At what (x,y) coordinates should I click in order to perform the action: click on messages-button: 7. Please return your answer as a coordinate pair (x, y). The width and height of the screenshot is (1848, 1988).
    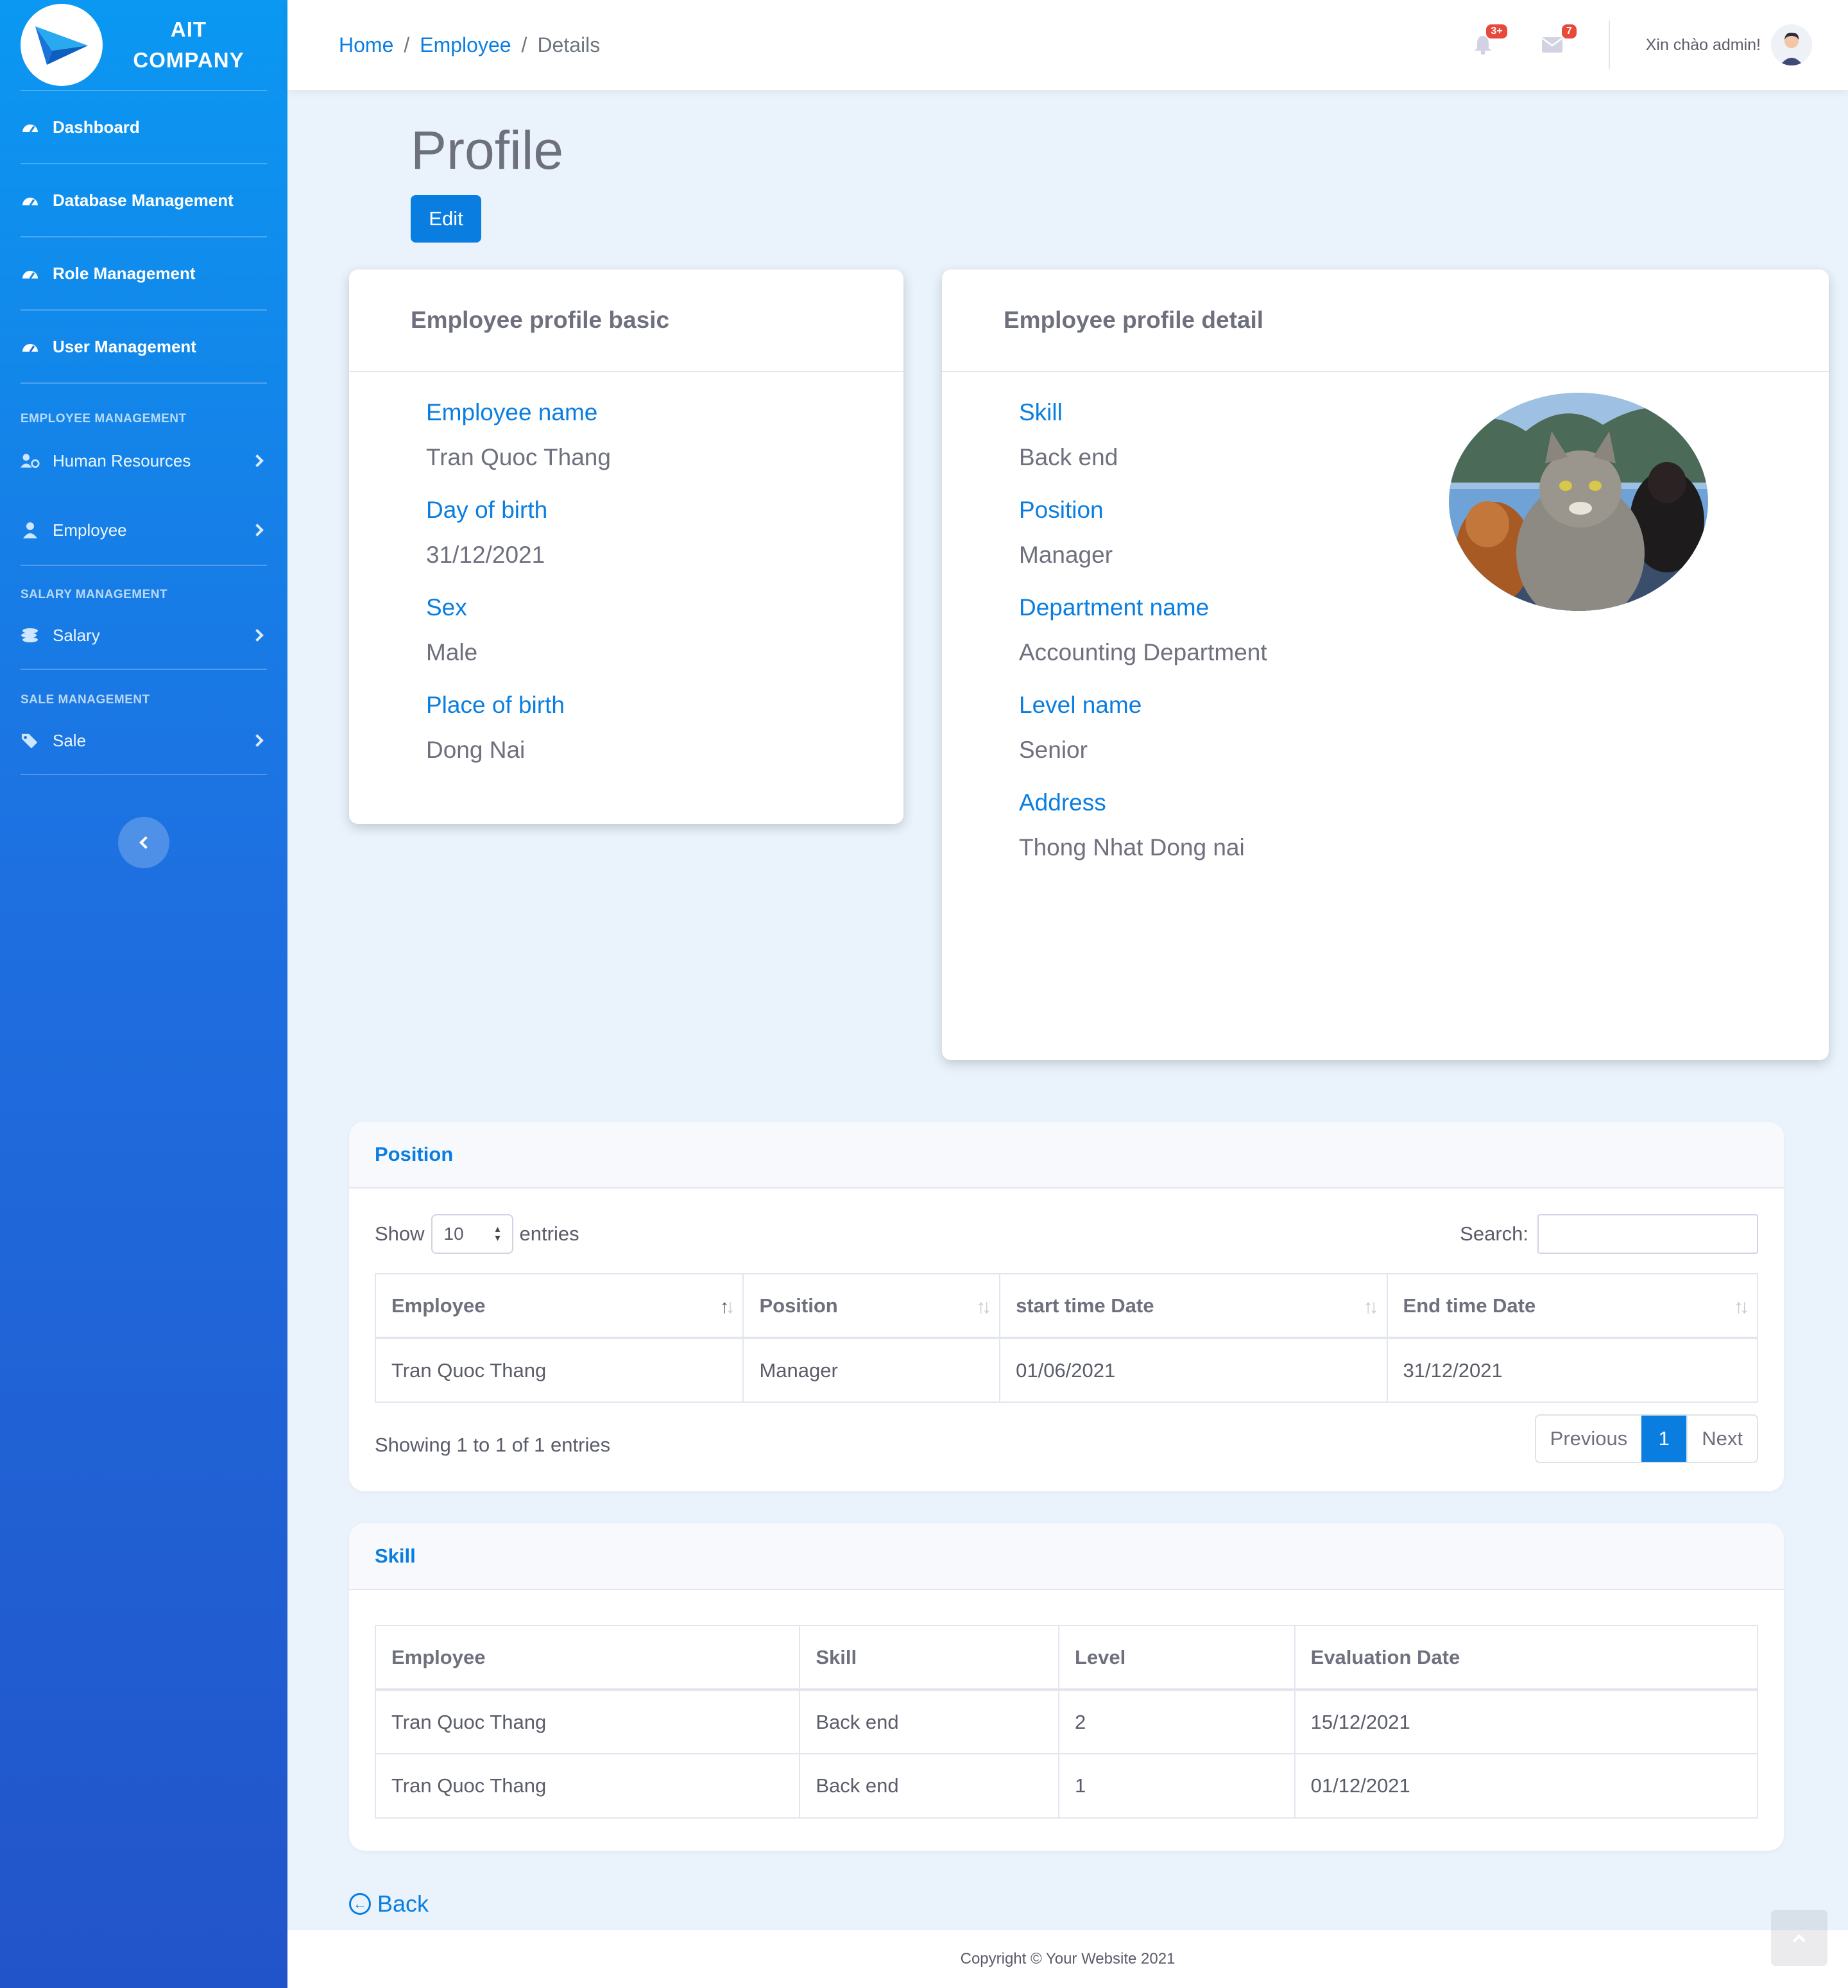
    Looking at the image, I should click on (1558, 41).